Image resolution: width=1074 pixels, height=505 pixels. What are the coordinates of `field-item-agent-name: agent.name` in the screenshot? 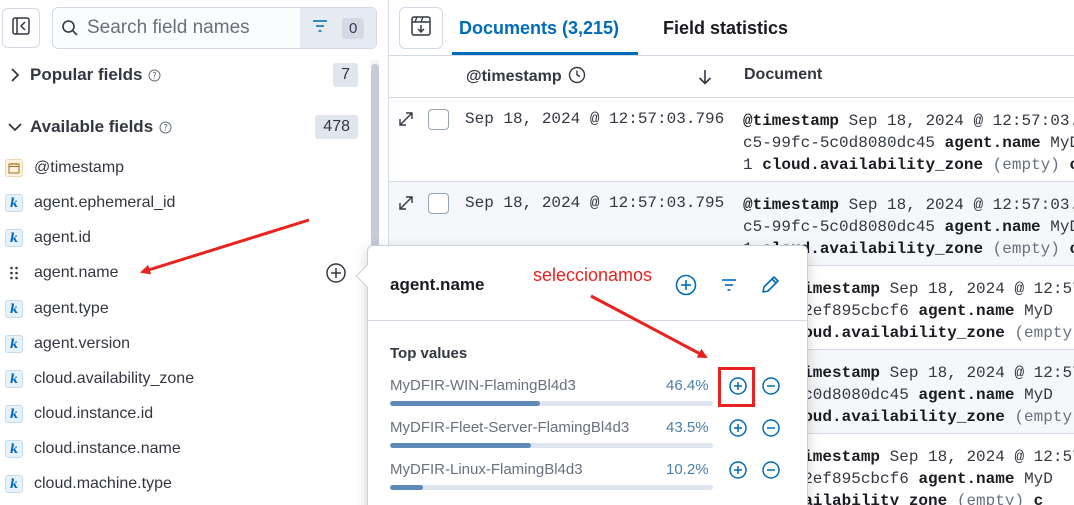 It's located at (180, 273).